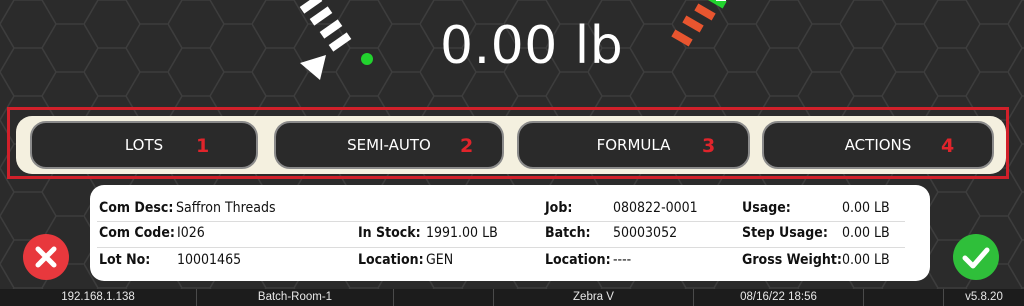 This screenshot has height=306, width=1024. I want to click on semi-auto-button-number: 2, so click(467, 146).